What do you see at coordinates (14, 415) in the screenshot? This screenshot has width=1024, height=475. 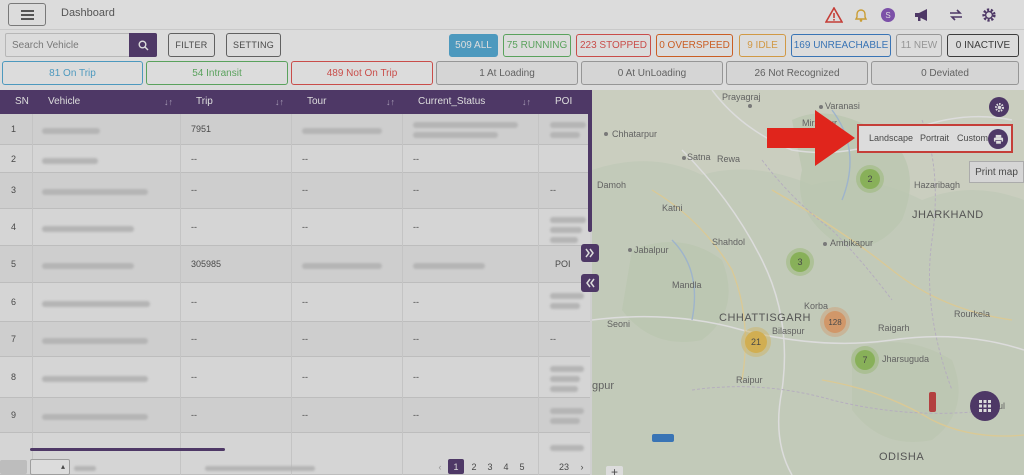 I see `cell-sn: 9` at bounding box center [14, 415].